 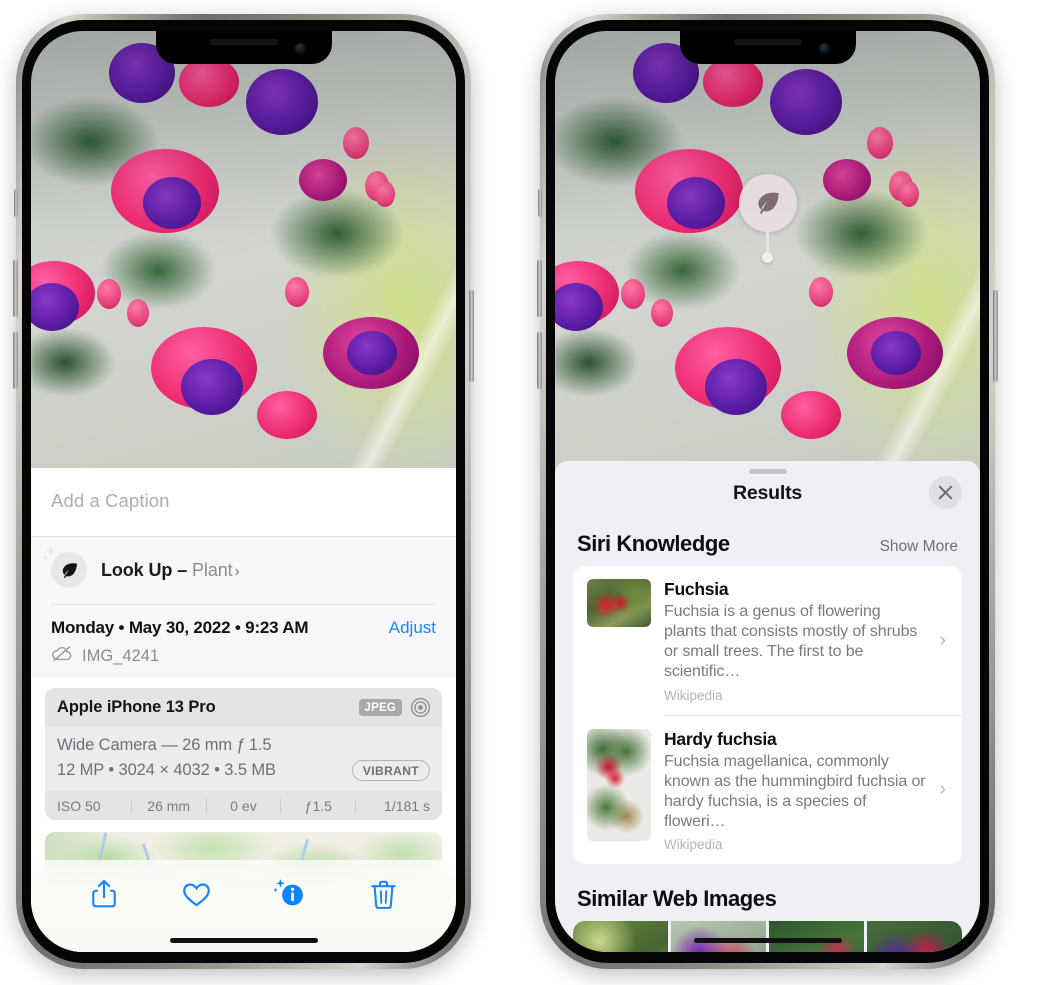 I want to click on format-badge: JPEG, so click(x=380, y=707).